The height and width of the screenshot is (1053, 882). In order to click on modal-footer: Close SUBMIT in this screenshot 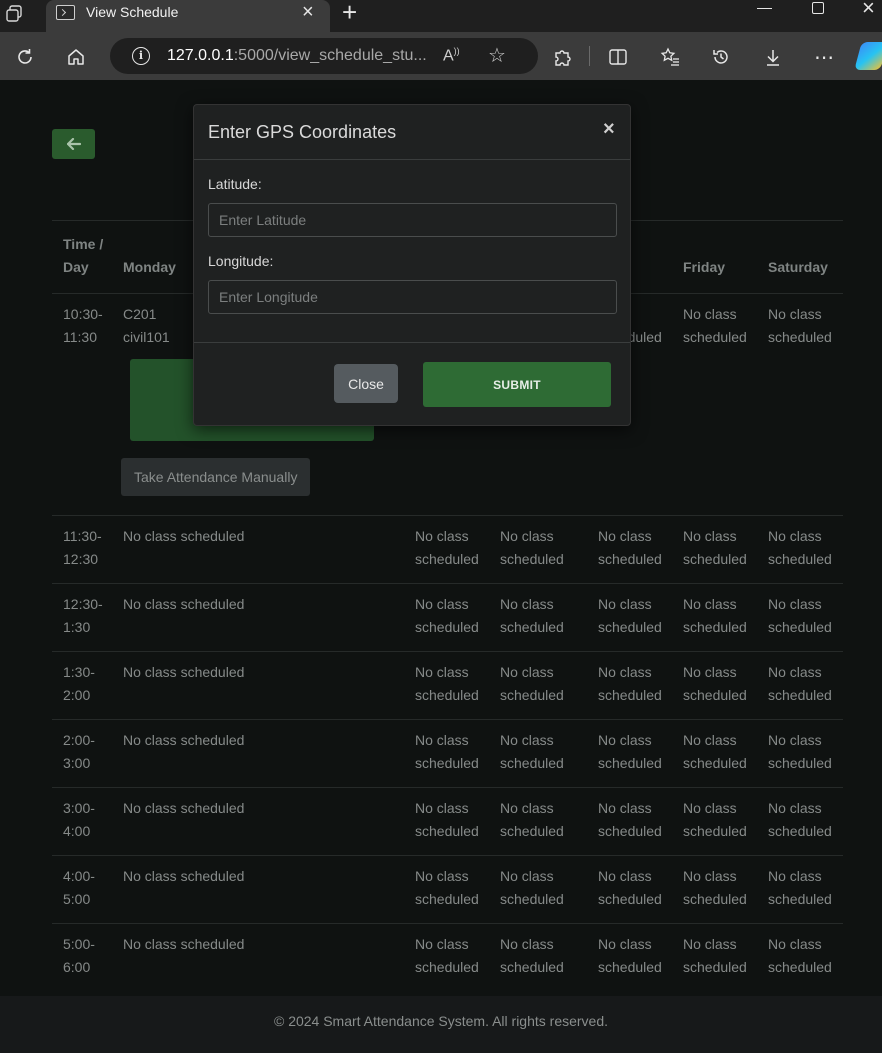, I will do `click(412, 384)`.